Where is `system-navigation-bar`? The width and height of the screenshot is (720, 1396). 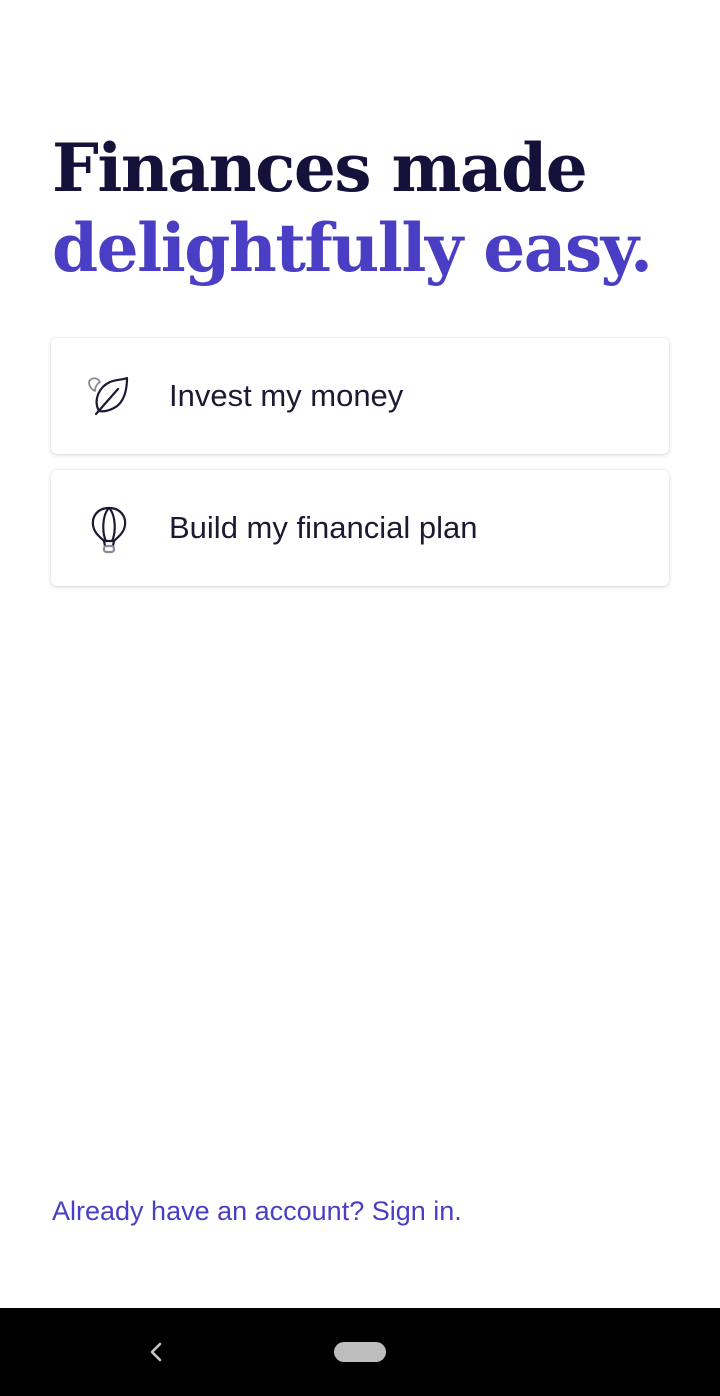
system-navigation-bar is located at coordinates (360, 1352).